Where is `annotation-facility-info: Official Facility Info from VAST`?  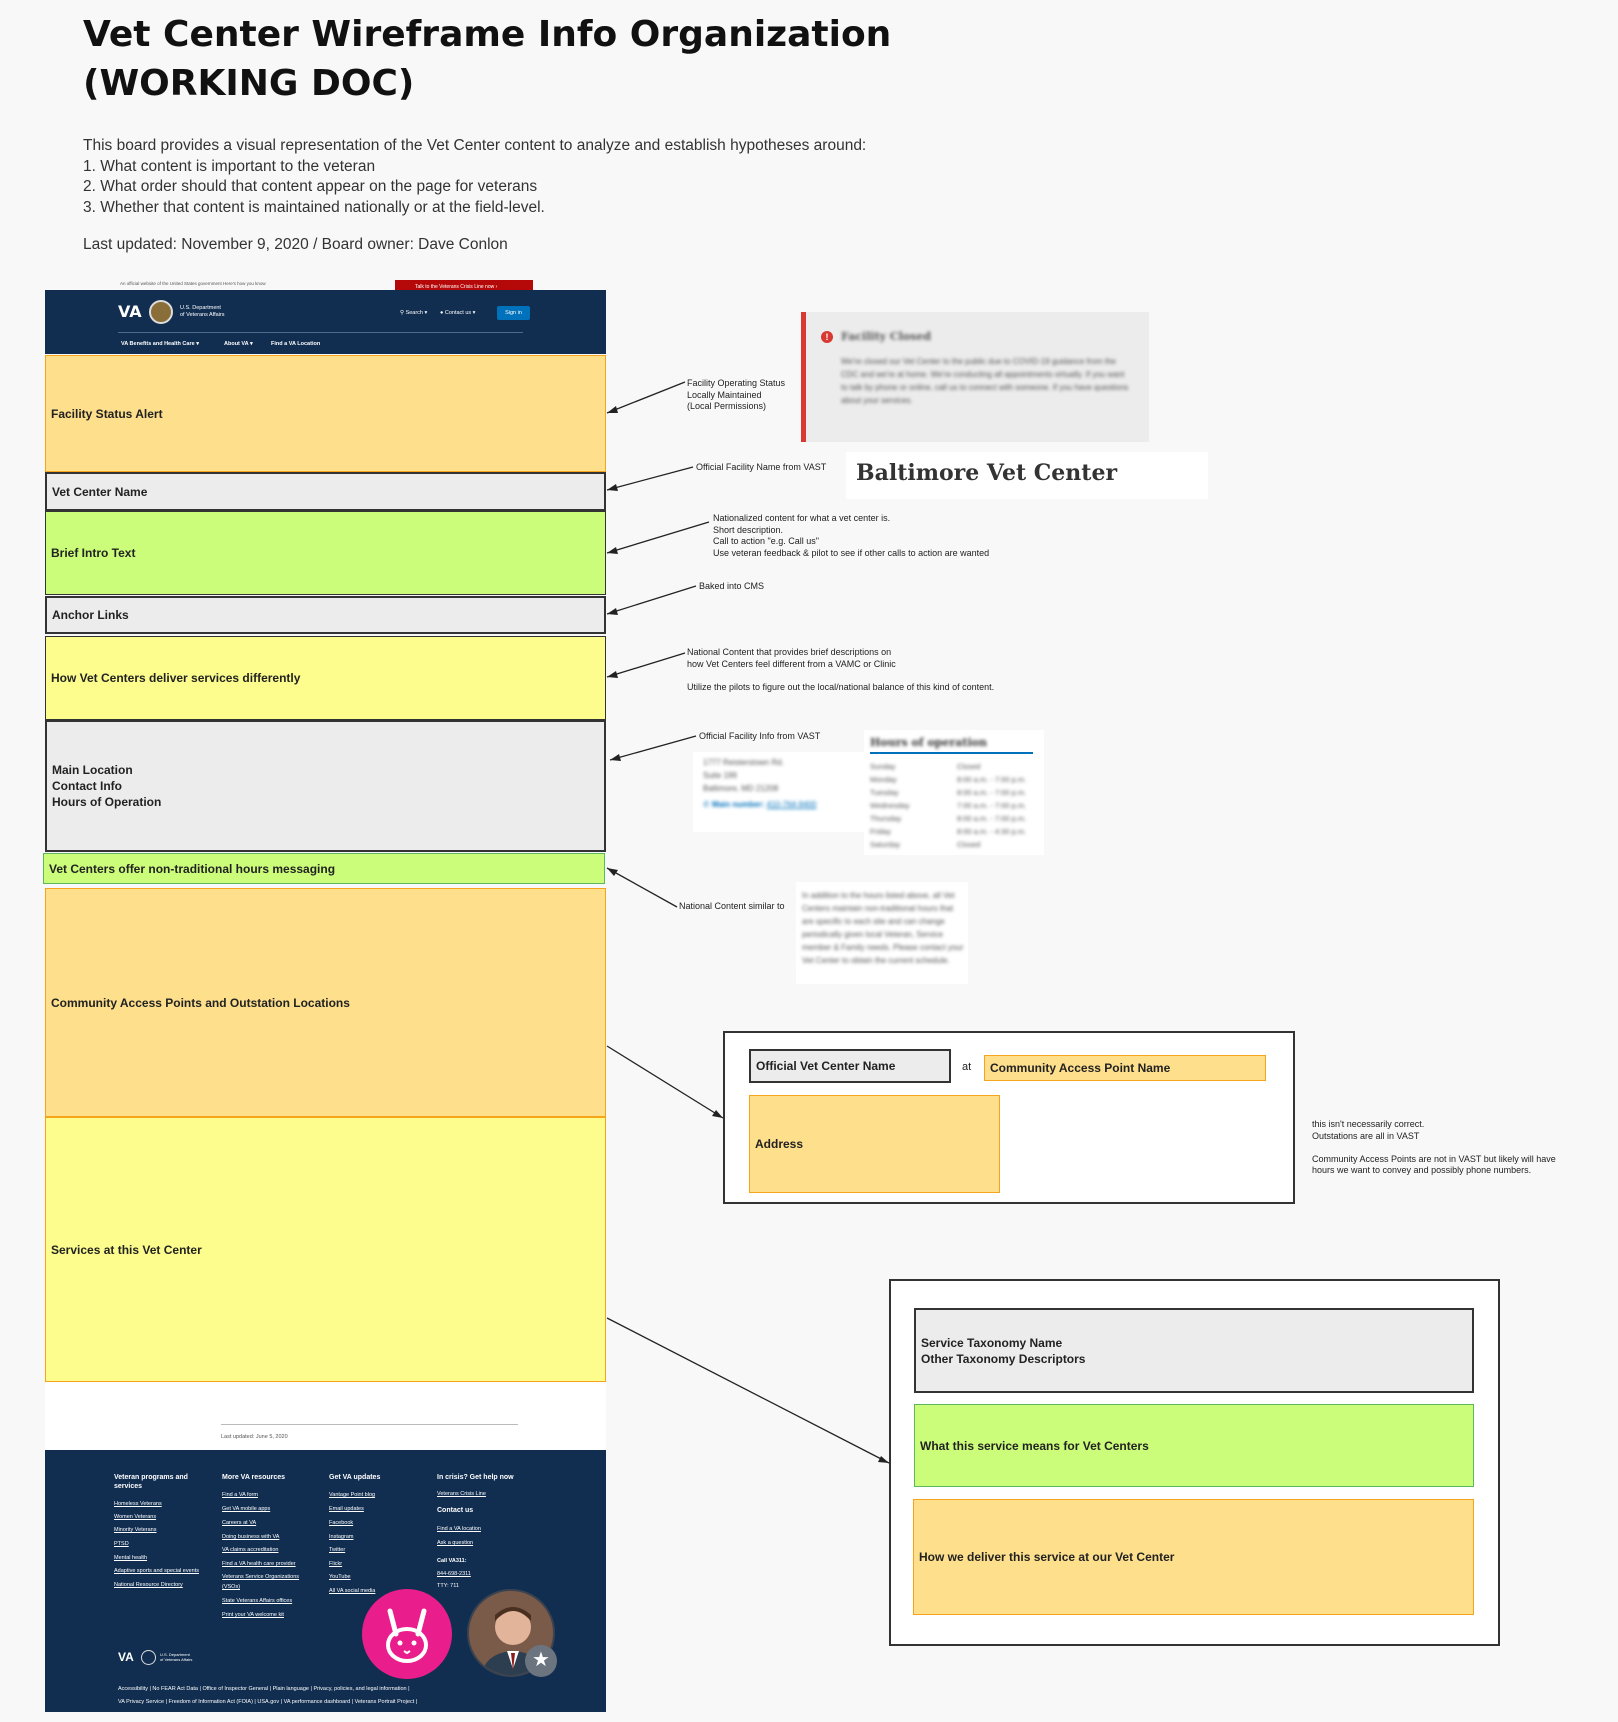 annotation-facility-info: Official Facility Info from VAST is located at coordinates (760, 736).